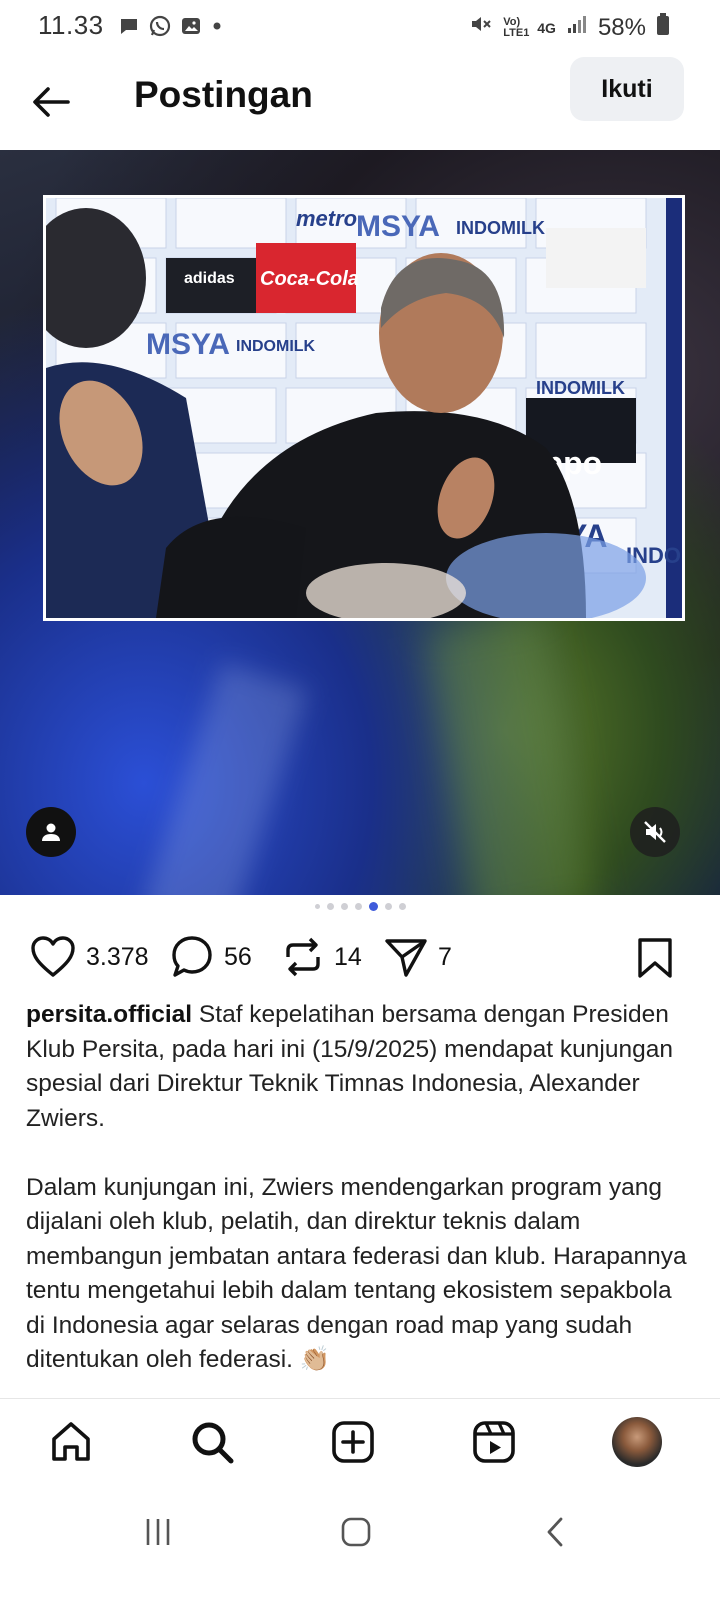 Image resolution: width=720 pixels, height=1600 pixels. What do you see at coordinates (117, 956) in the screenshot?
I see `like-count: 3.378` at bounding box center [117, 956].